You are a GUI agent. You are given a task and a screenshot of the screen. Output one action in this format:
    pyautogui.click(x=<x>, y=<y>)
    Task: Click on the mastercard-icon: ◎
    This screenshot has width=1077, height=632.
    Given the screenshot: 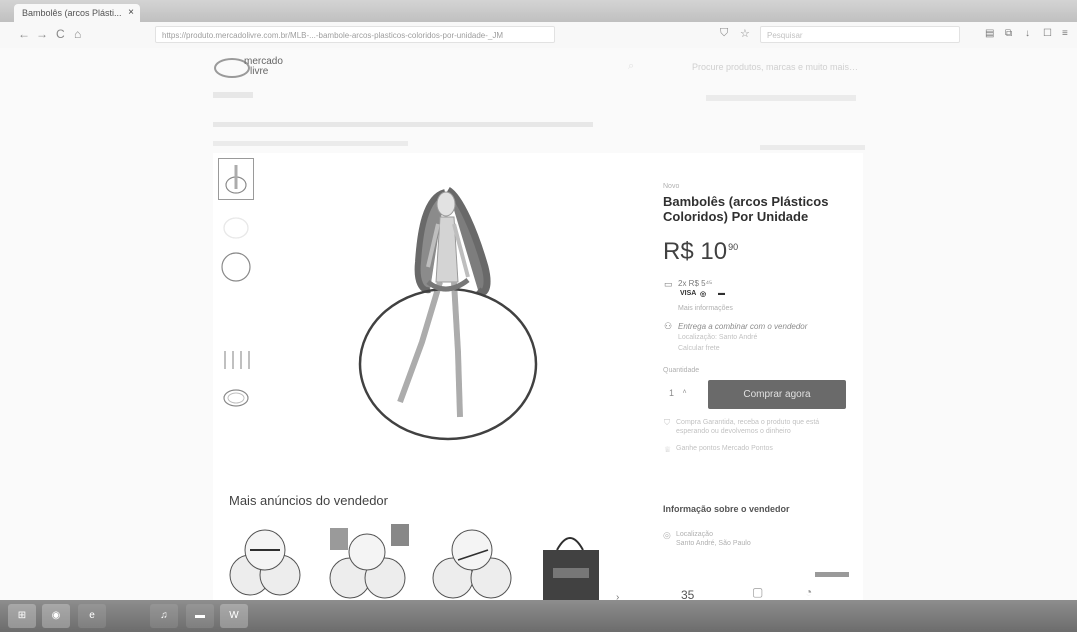 What is the action you would take?
    pyautogui.click(x=703, y=294)
    